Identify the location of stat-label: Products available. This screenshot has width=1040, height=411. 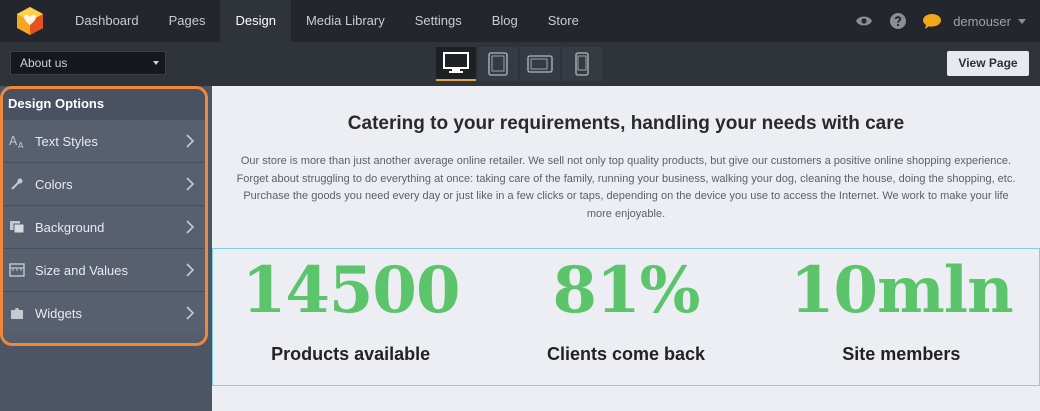
(351, 354).